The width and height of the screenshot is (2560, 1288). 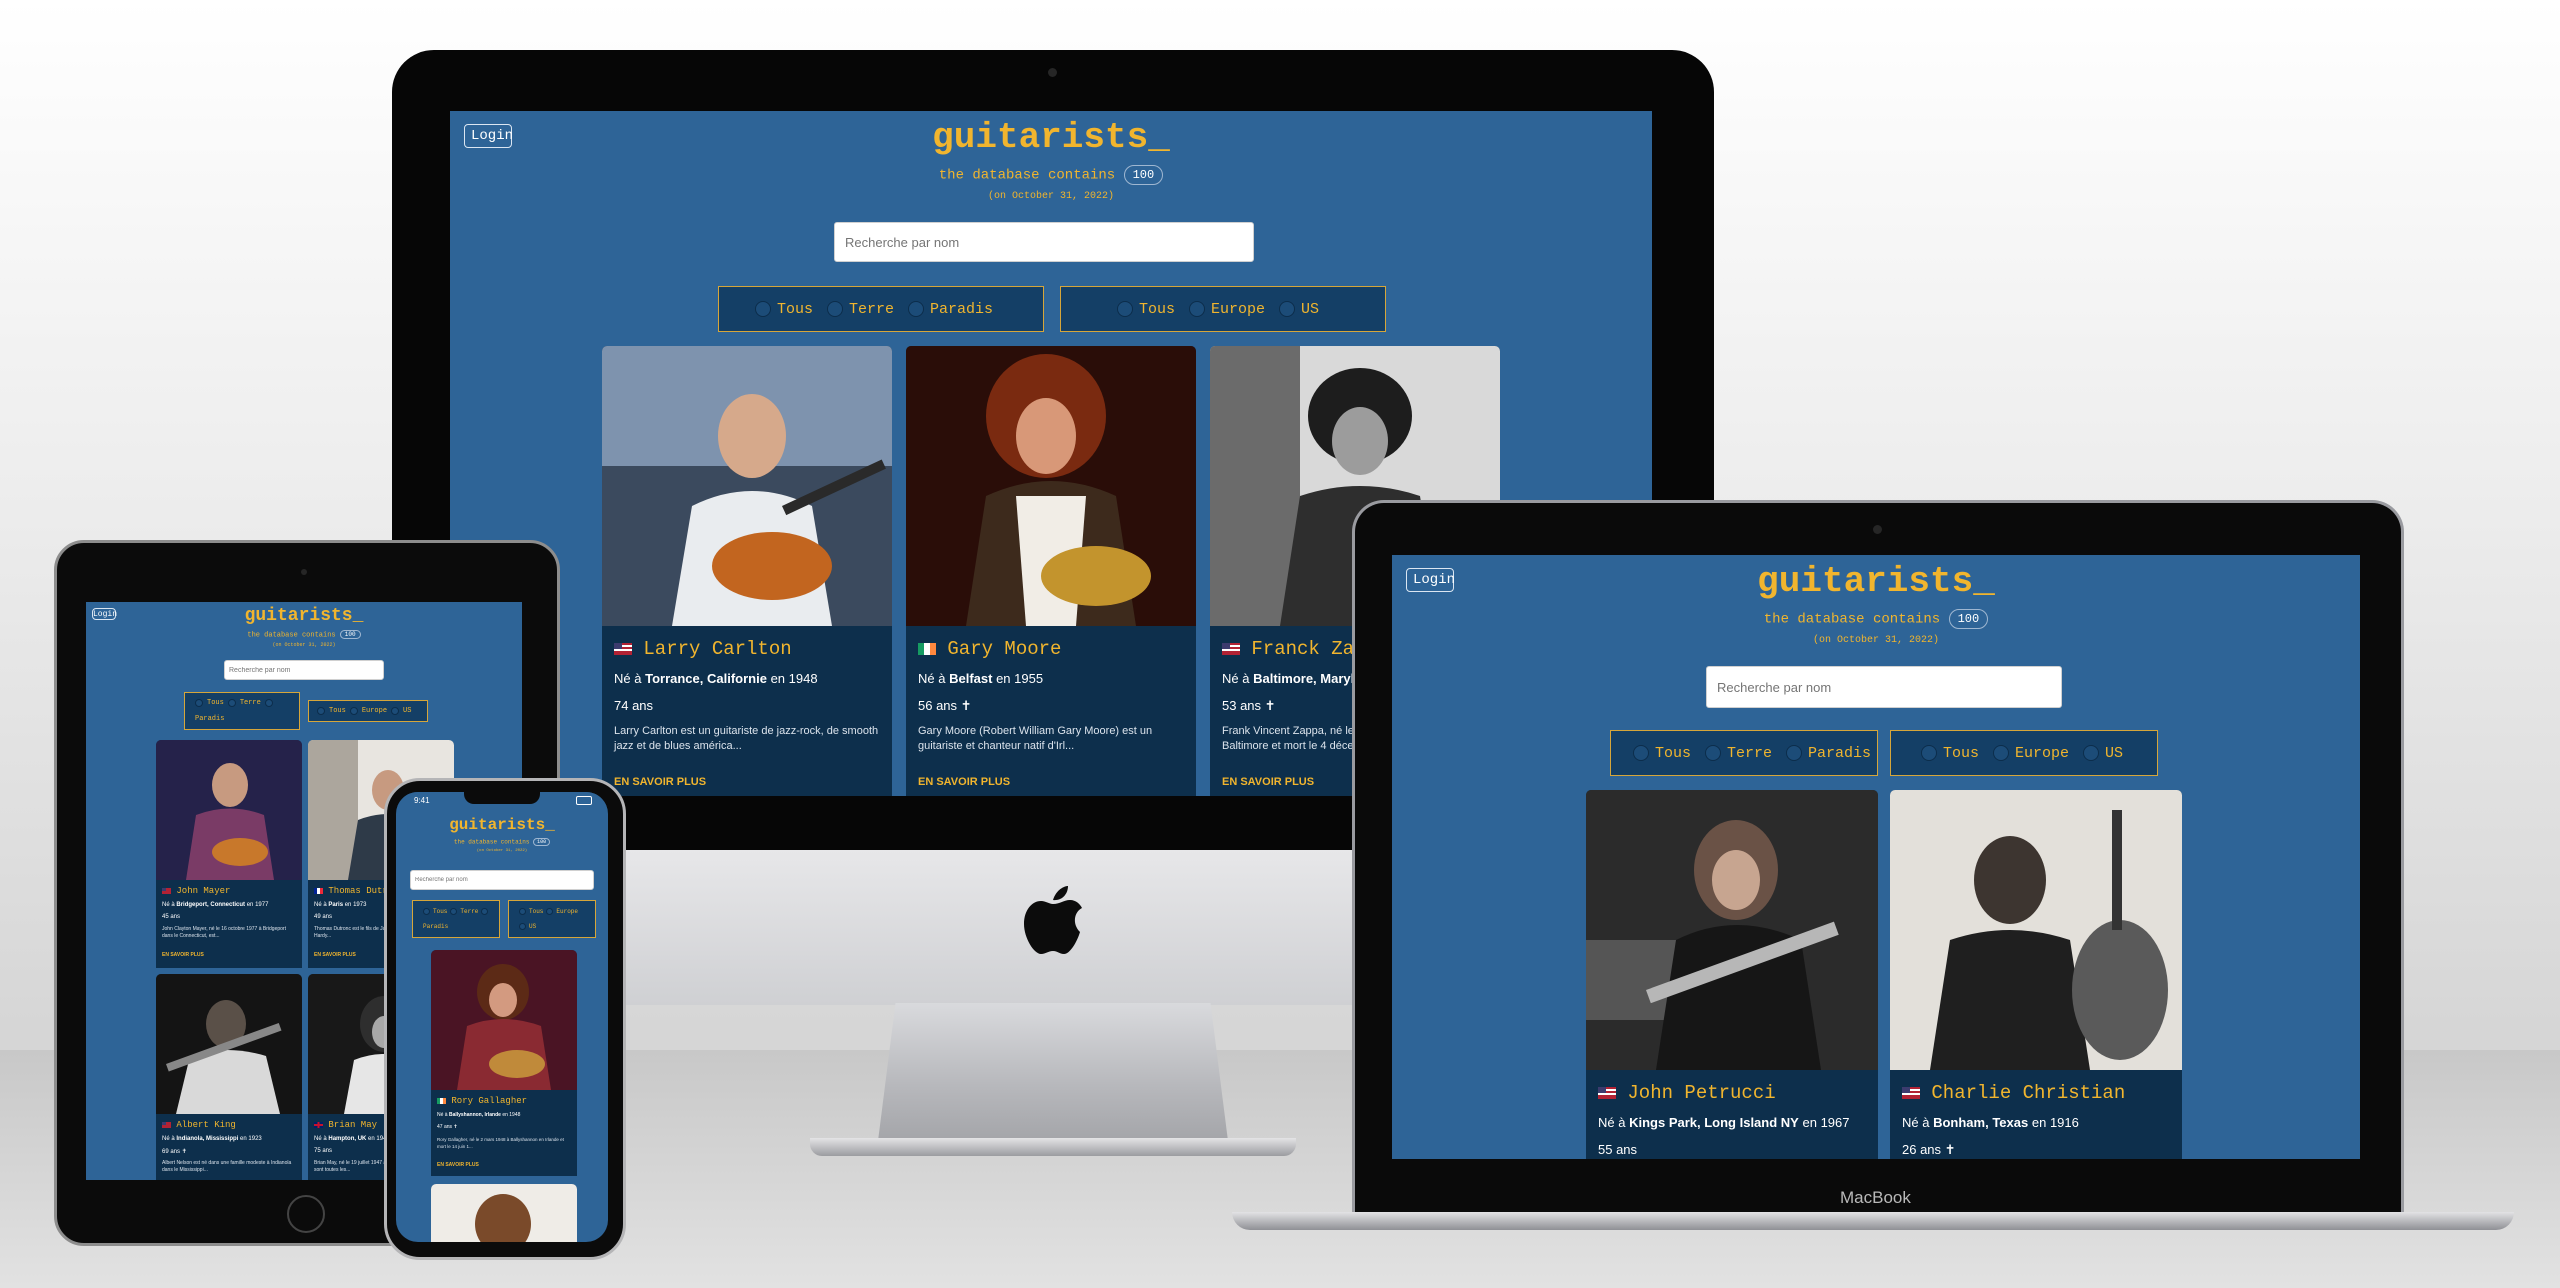 I want to click on card-name: Gary Moore, so click(x=989, y=649).